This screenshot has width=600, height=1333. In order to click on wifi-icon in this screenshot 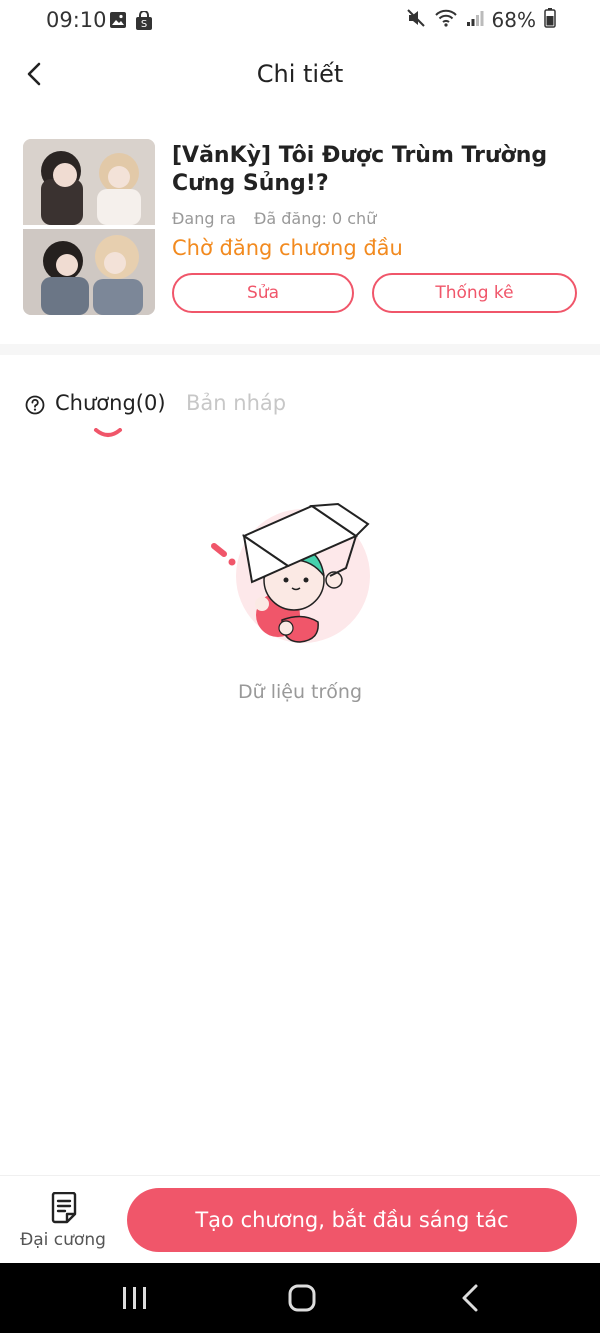, I will do `click(446, 20)`.